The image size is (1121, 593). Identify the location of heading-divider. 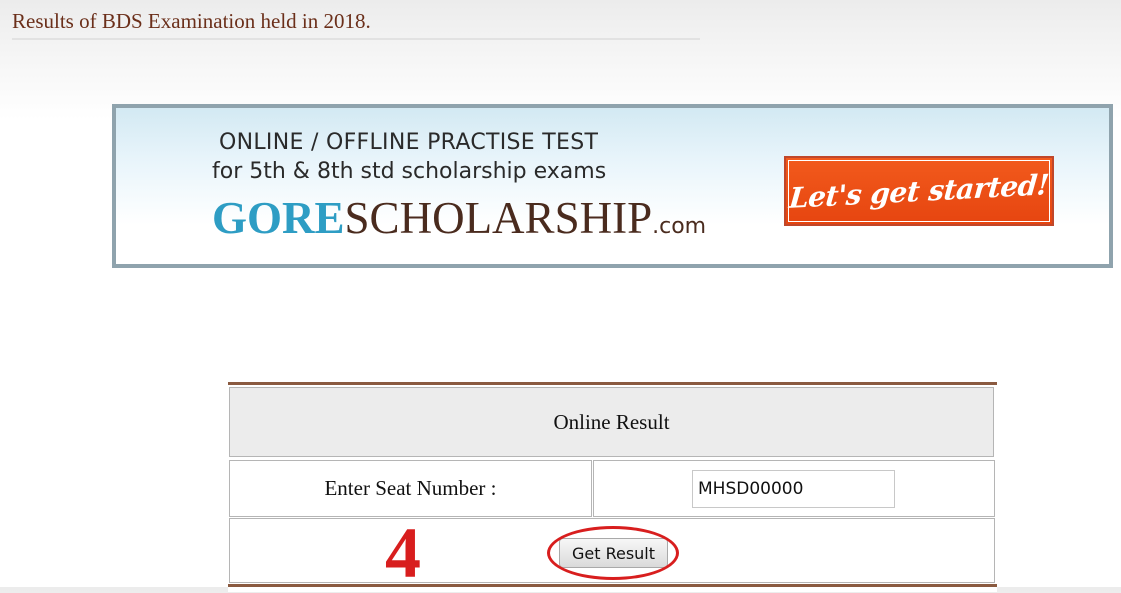
(356, 39).